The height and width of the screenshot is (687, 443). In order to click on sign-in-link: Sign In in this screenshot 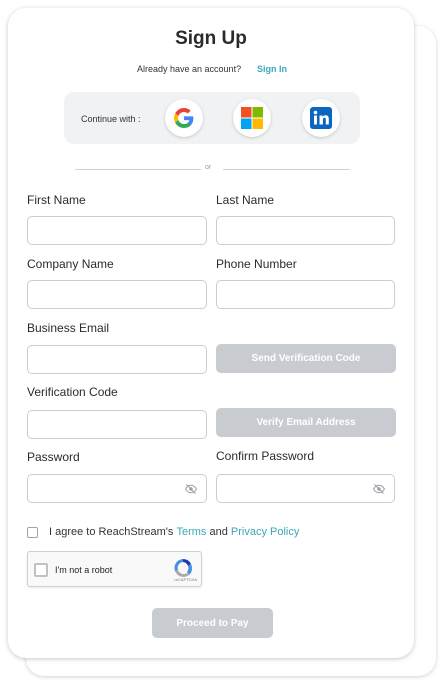, I will do `click(272, 69)`.